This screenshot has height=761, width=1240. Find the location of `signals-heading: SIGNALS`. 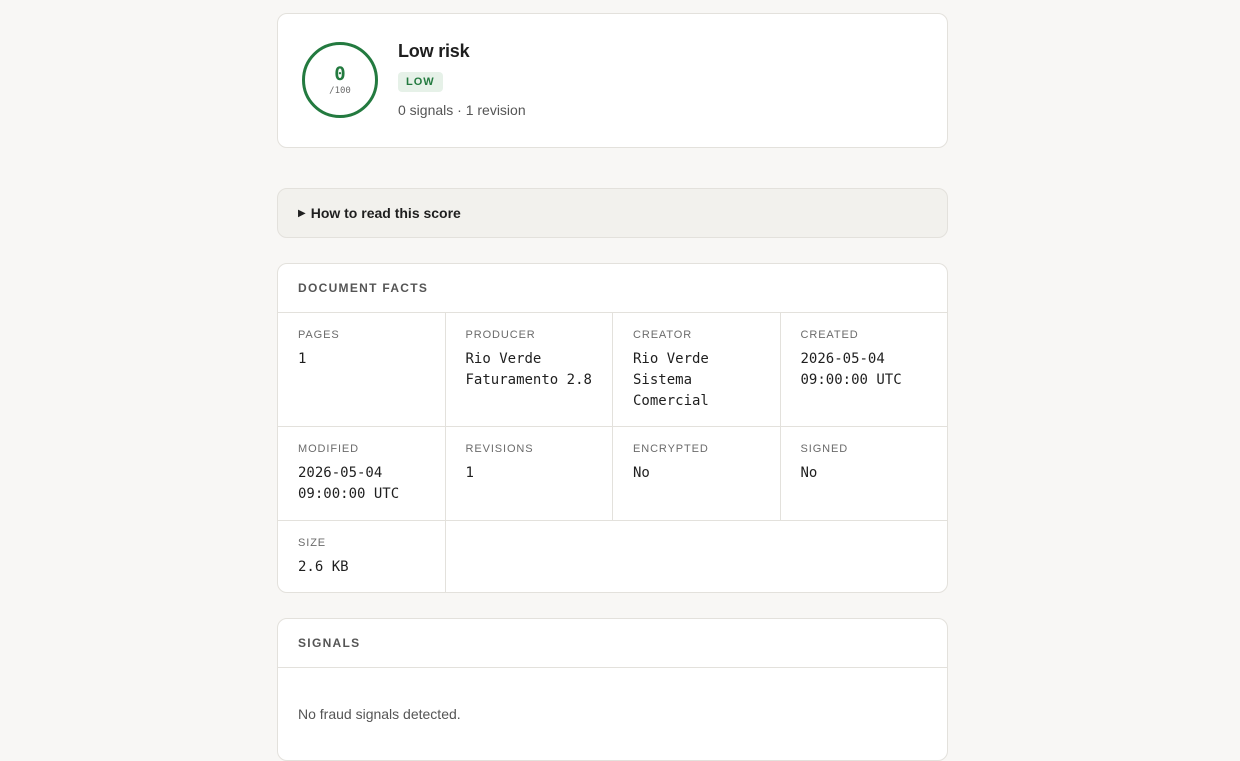

signals-heading: SIGNALS is located at coordinates (612, 643).